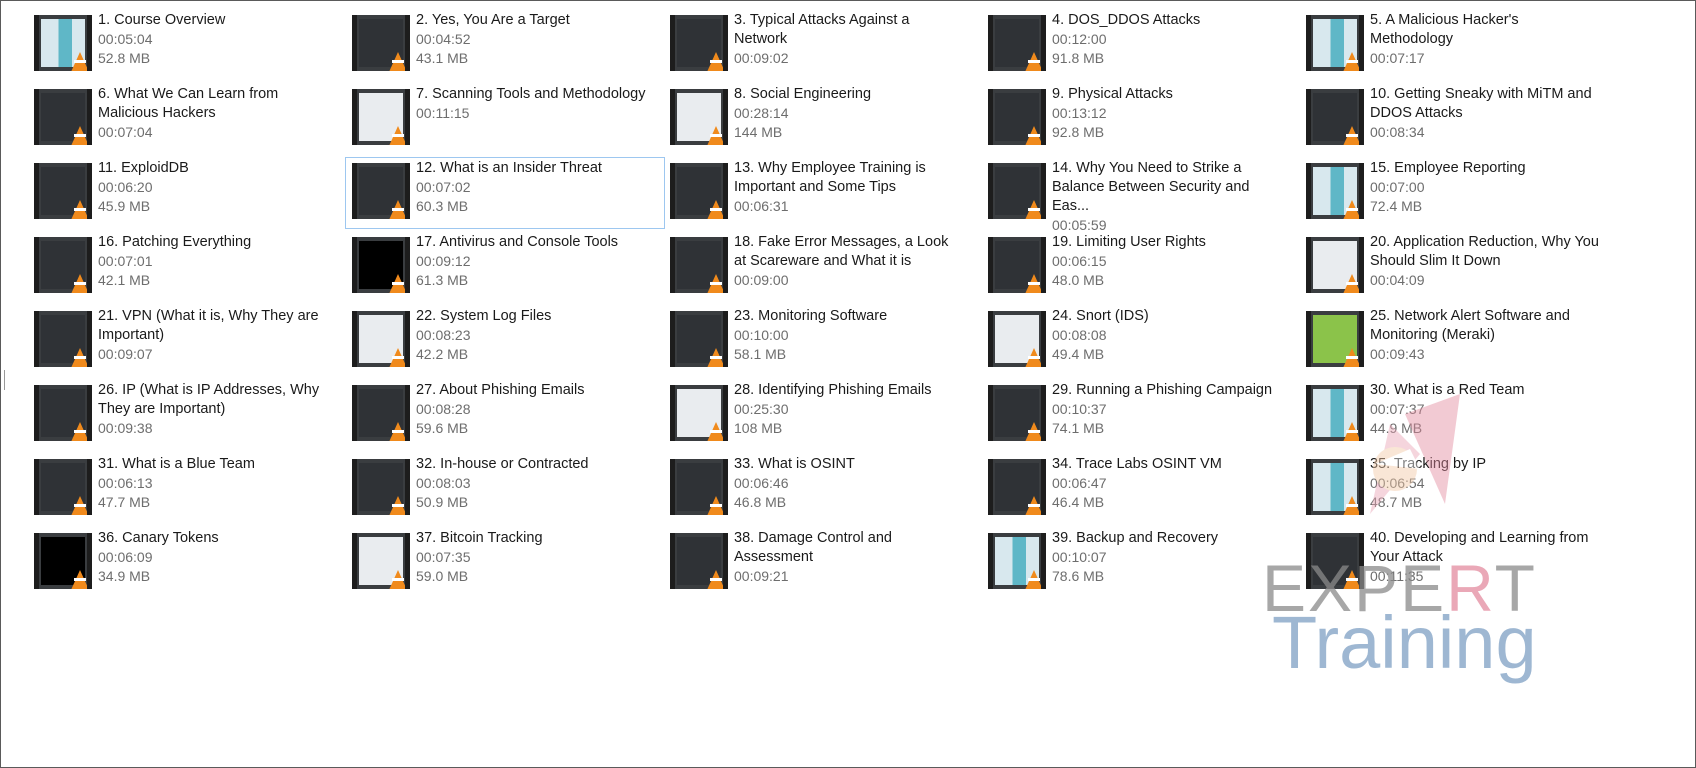 This screenshot has height=768, width=1696. Describe the element at coordinates (6, 380) in the screenshot. I see `window-edge-handle` at that location.